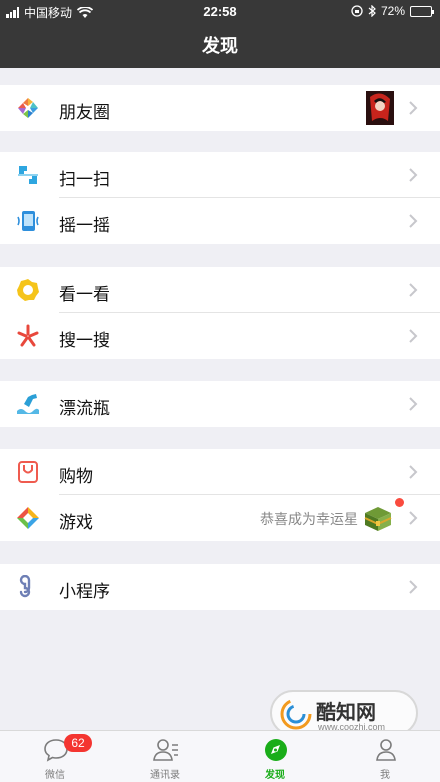 The width and height of the screenshot is (440, 782). Describe the element at coordinates (220, 290) in the screenshot. I see `menu-item-top-stories: 看一看` at that location.